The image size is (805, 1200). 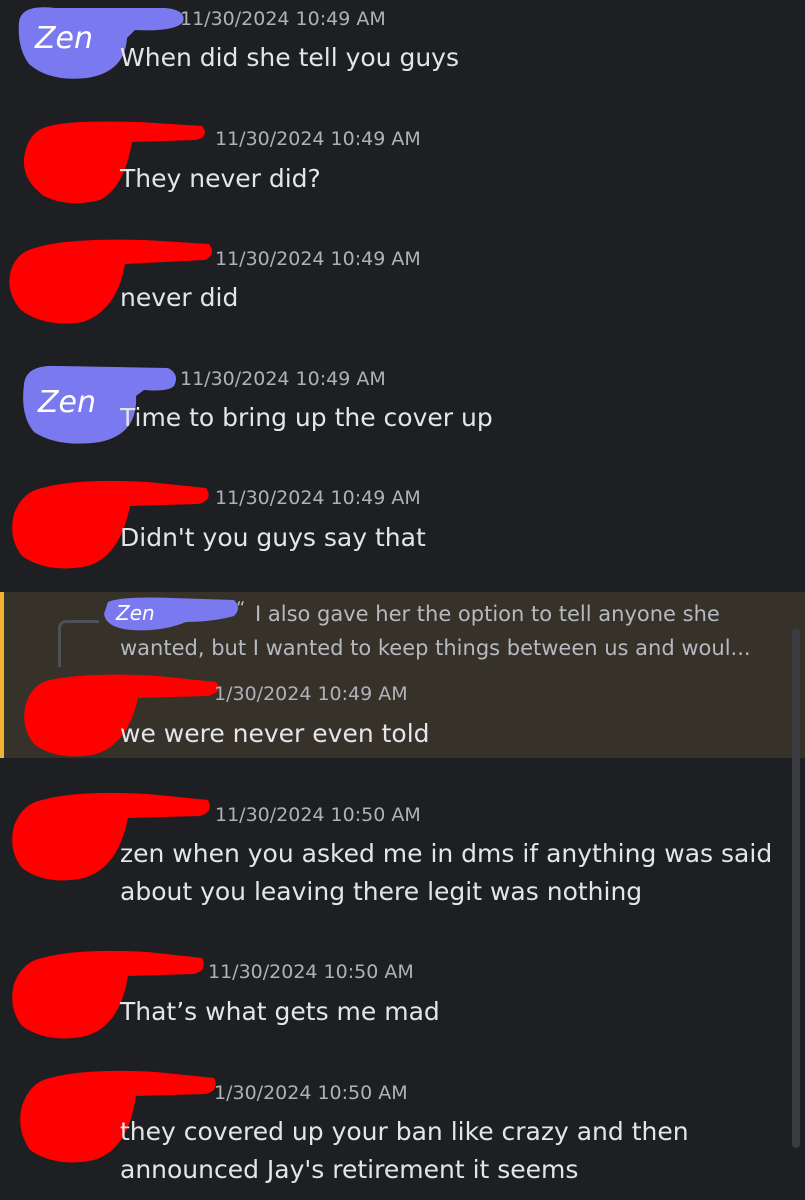 What do you see at coordinates (306, 417) in the screenshot?
I see `message-text: Time to bring up the cover up` at bounding box center [306, 417].